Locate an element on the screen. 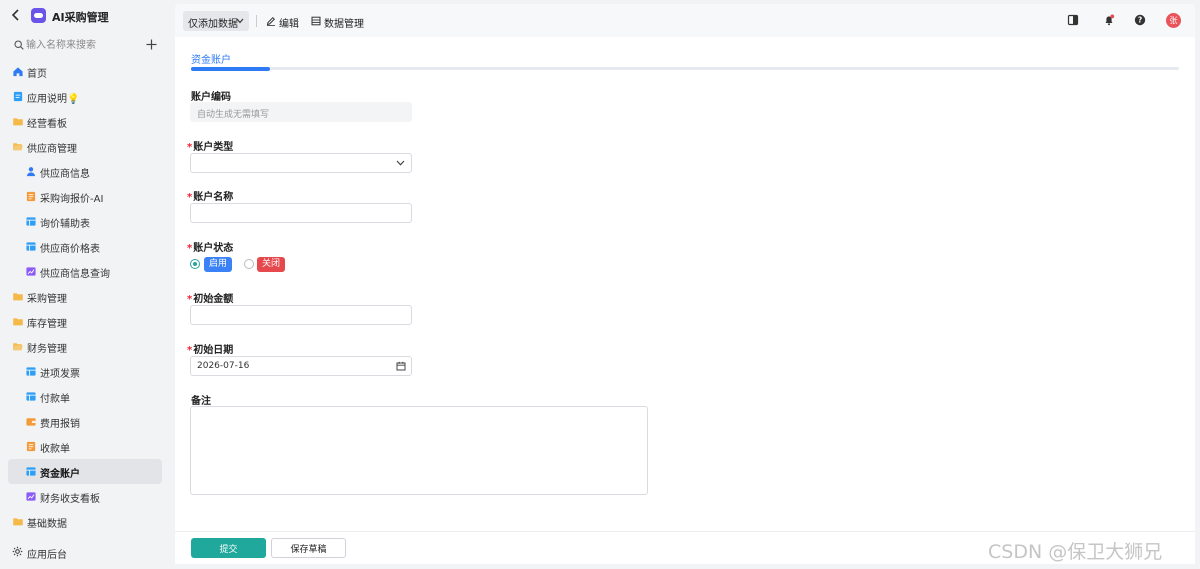 This screenshot has width=1200, height=569. doc-icon is located at coordinates (18, 96).